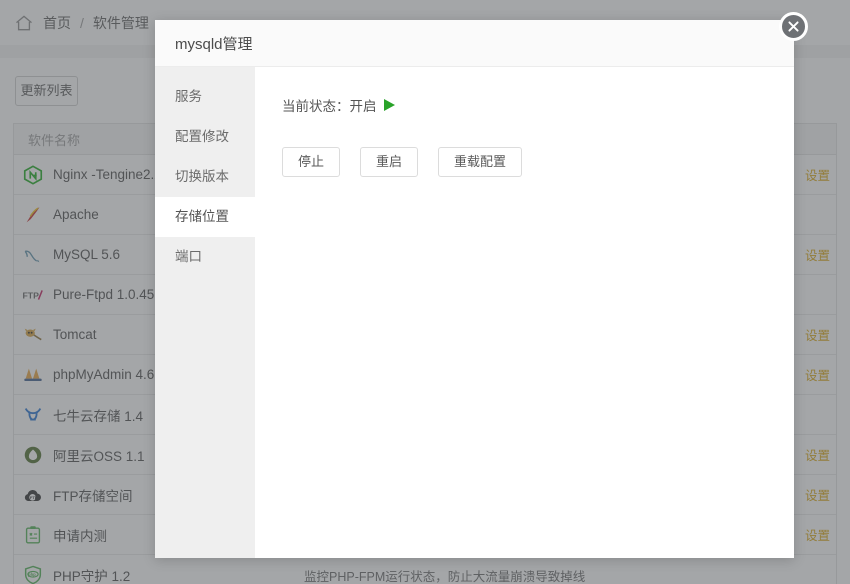  I want to click on play-icon, so click(389, 105).